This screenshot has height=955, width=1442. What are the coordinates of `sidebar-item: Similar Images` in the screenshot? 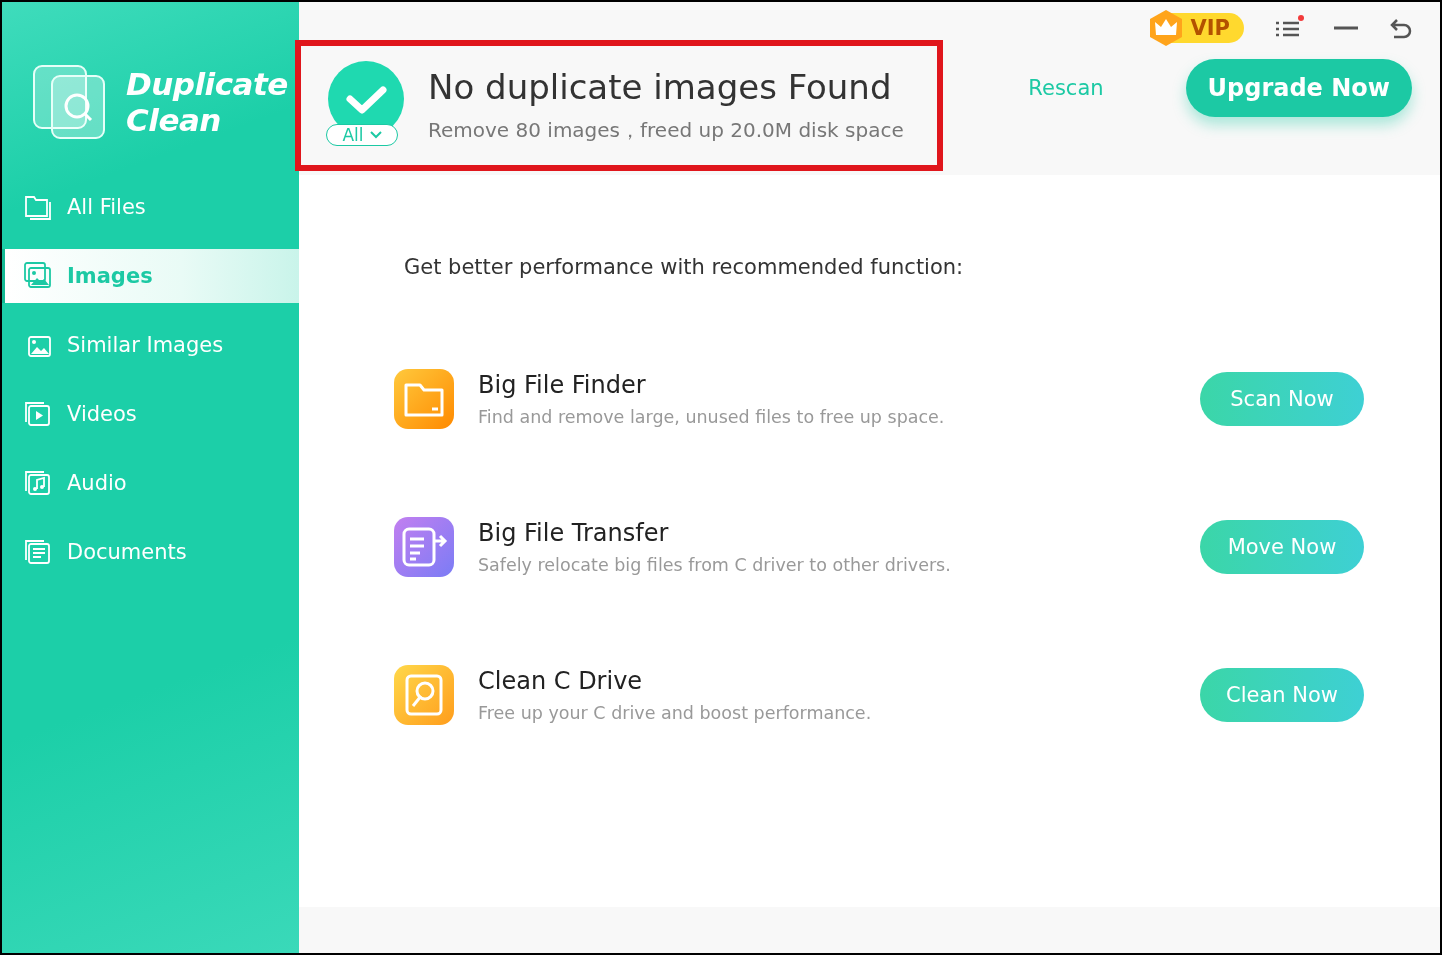 It's located at (150, 345).